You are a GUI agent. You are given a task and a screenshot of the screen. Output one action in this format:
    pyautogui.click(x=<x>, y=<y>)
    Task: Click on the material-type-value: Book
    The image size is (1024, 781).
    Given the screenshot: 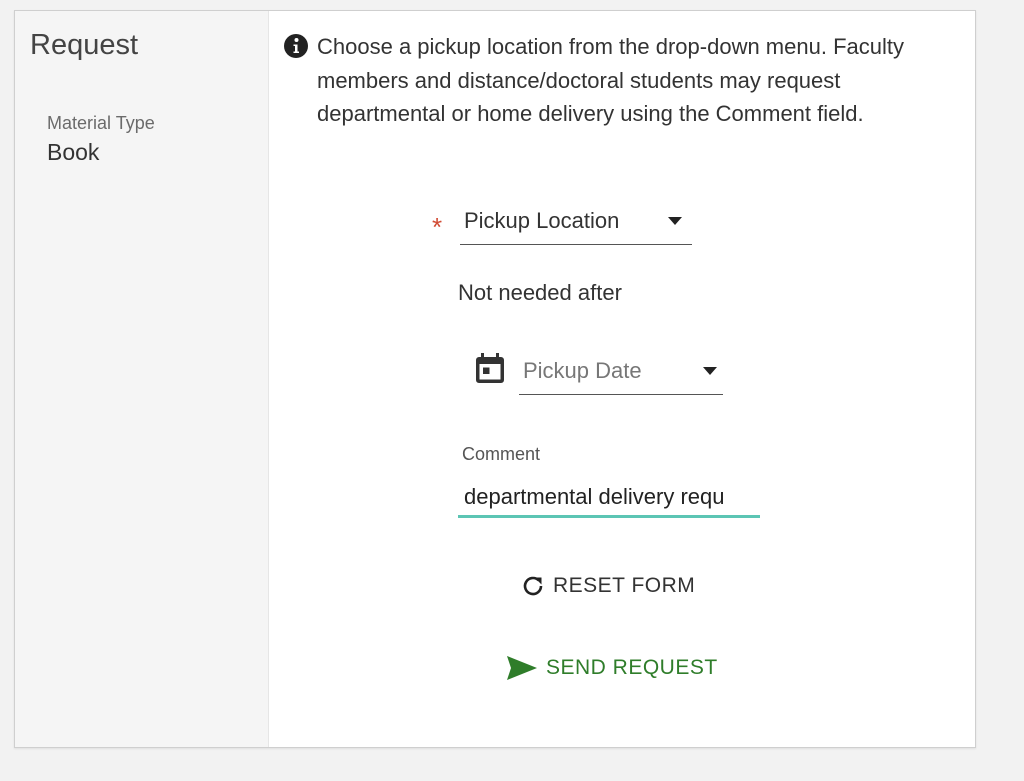 What is the action you would take?
    pyautogui.click(x=73, y=152)
    